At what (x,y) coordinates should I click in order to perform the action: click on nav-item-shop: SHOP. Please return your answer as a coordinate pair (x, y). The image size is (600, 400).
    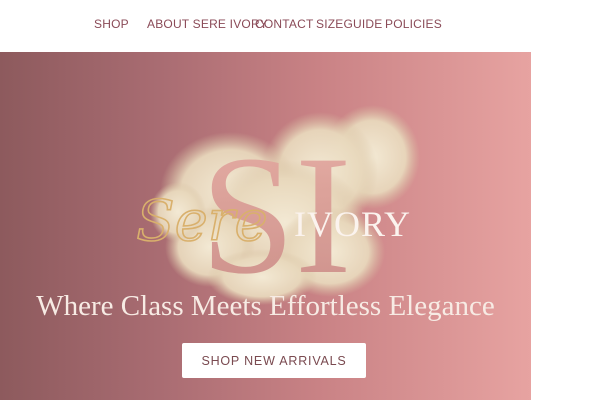
    Looking at the image, I should click on (111, 24).